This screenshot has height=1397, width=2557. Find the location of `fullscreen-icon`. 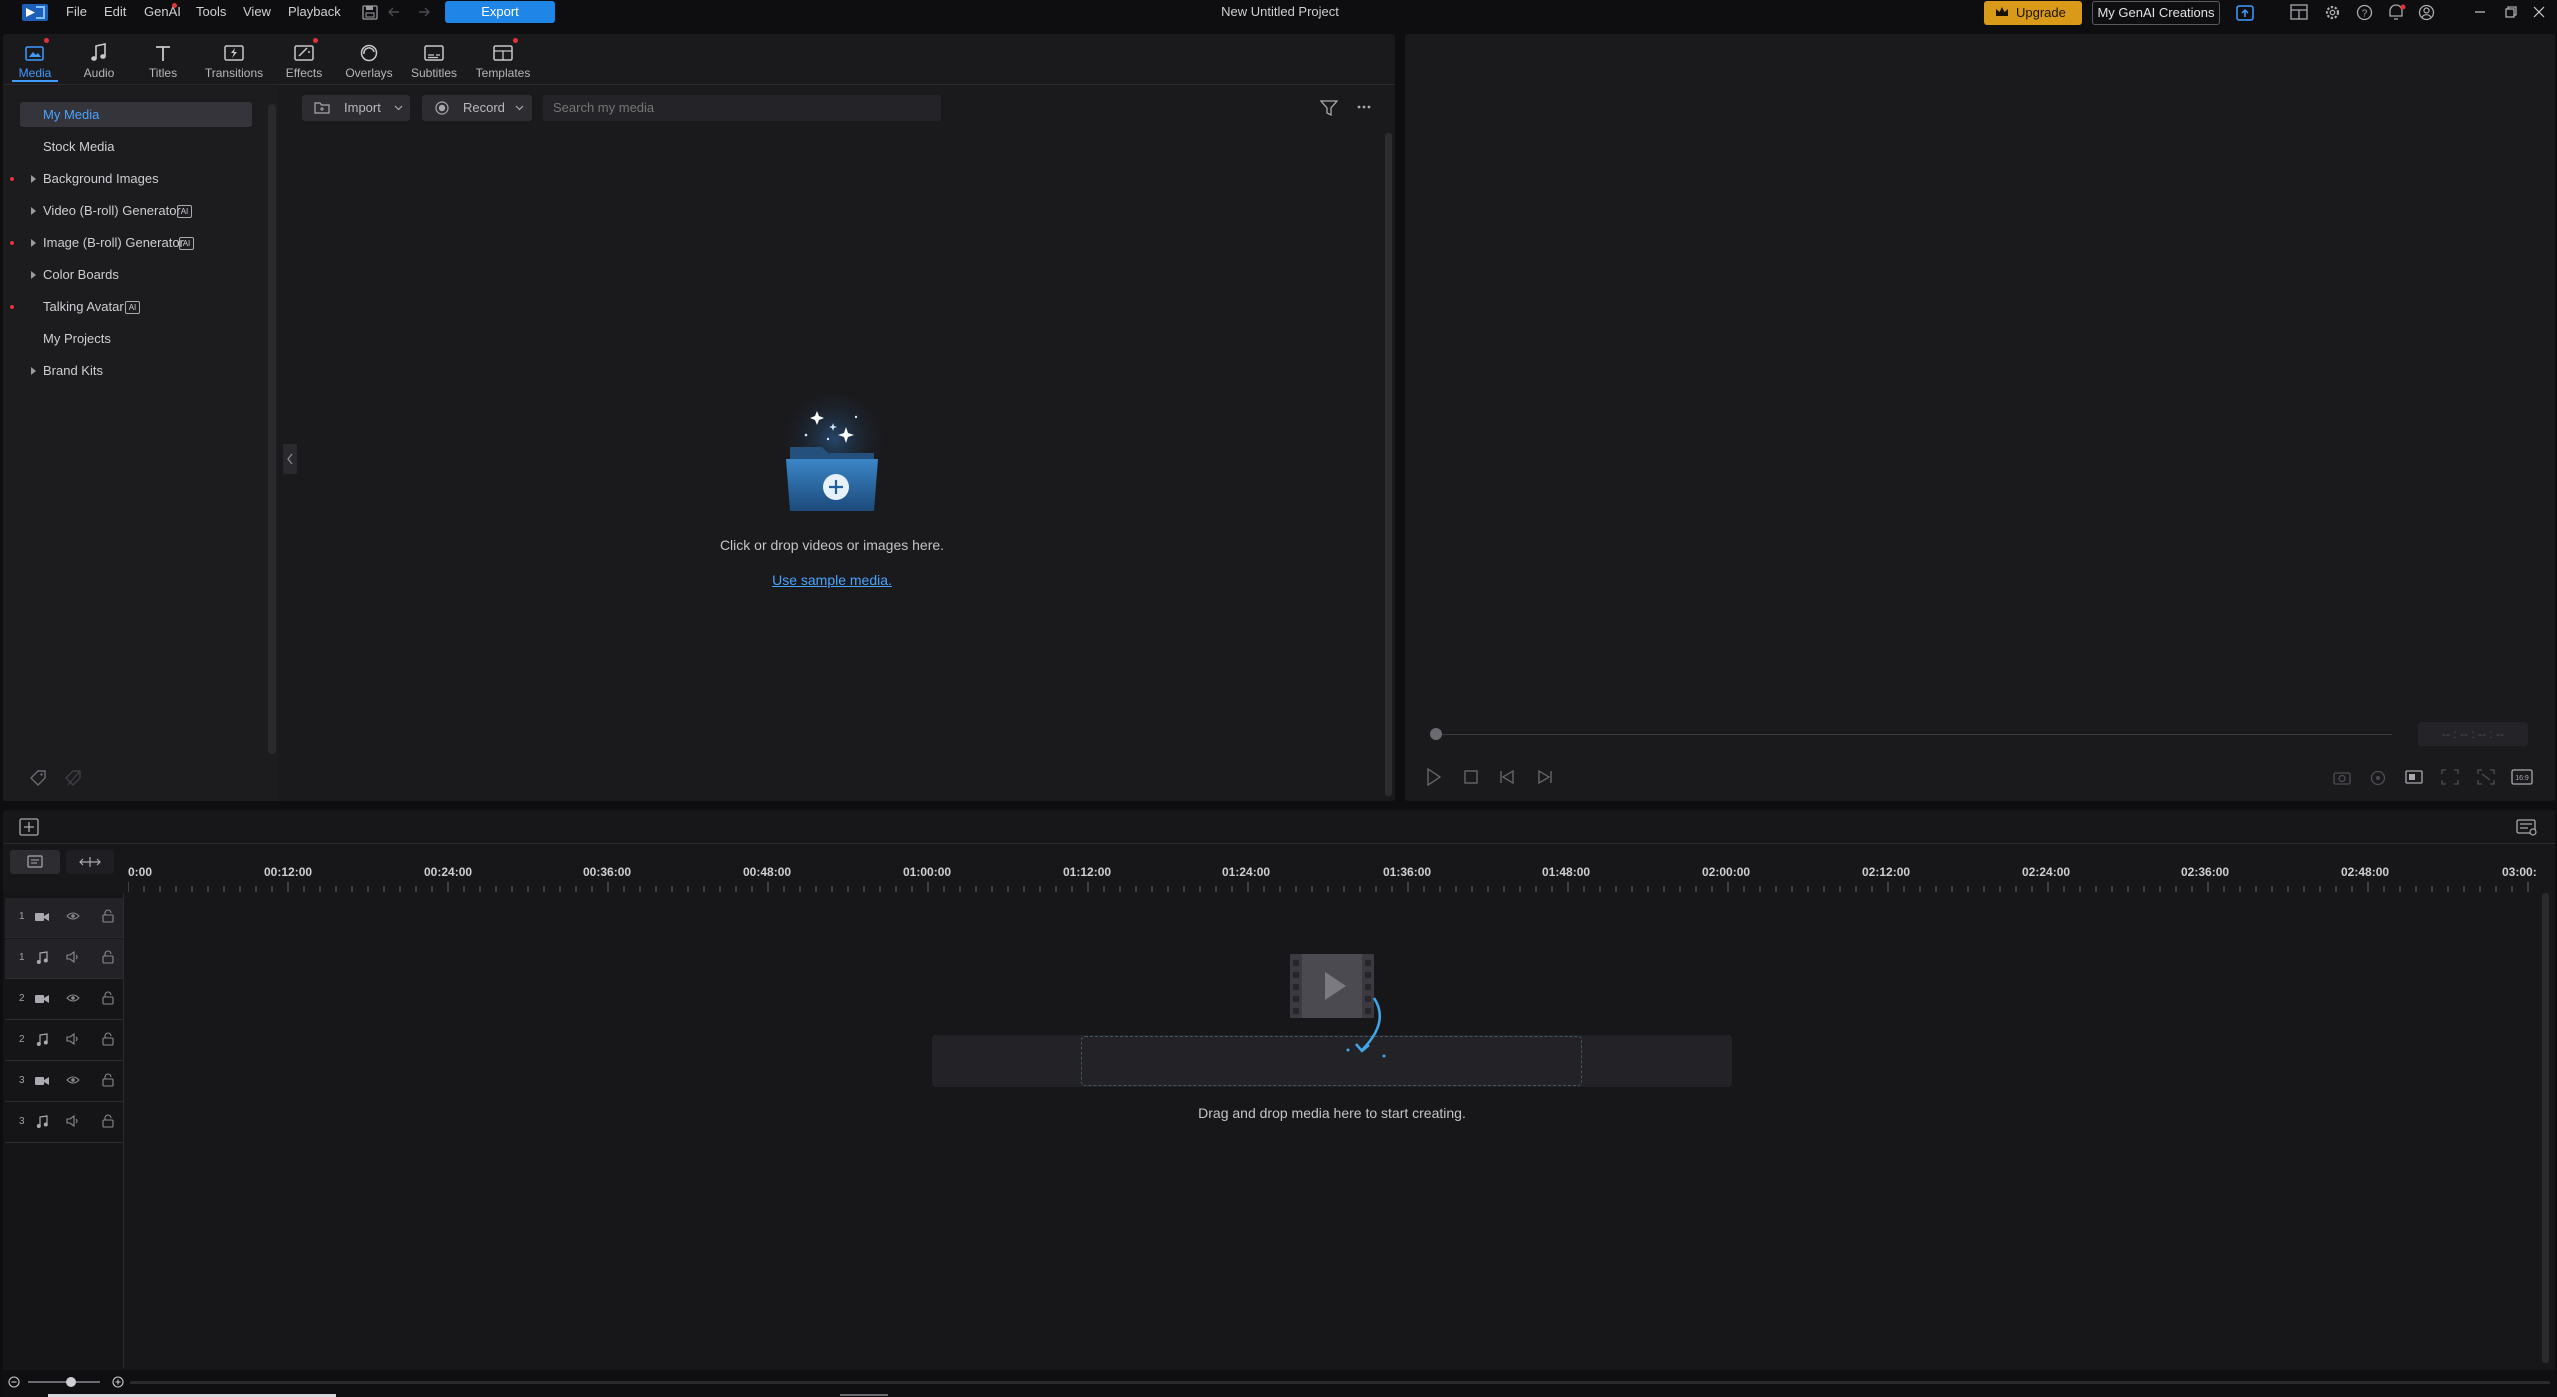

fullscreen-icon is located at coordinates (2486, 777).